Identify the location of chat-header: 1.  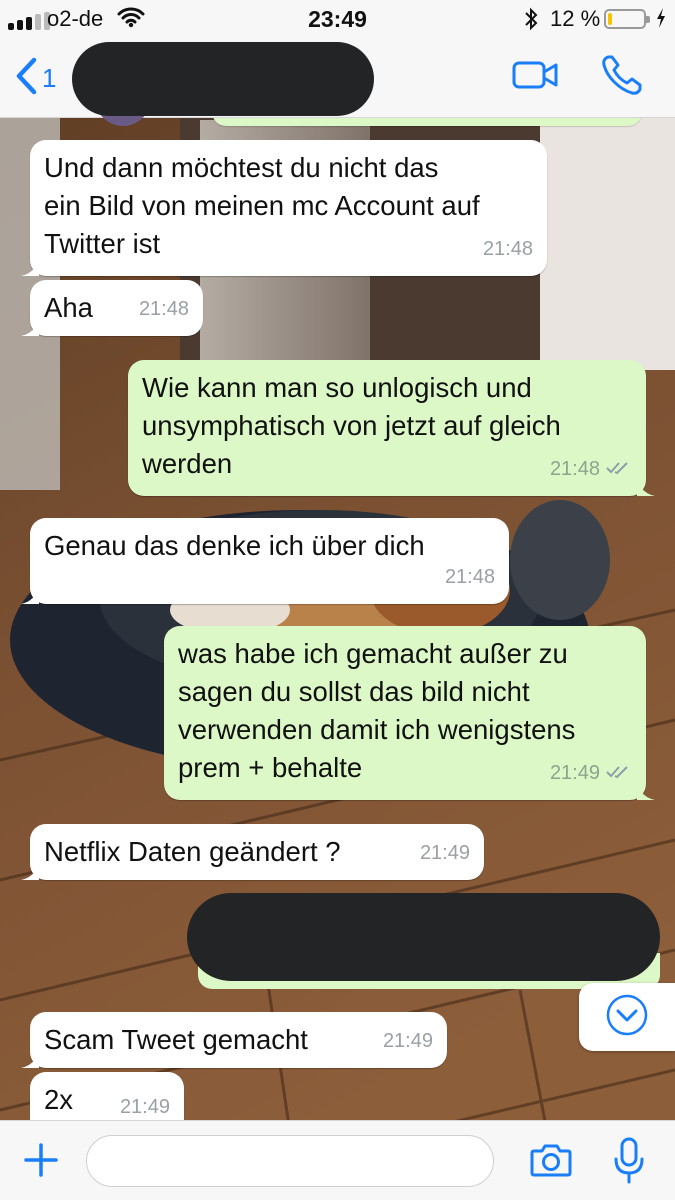
(337, 82).